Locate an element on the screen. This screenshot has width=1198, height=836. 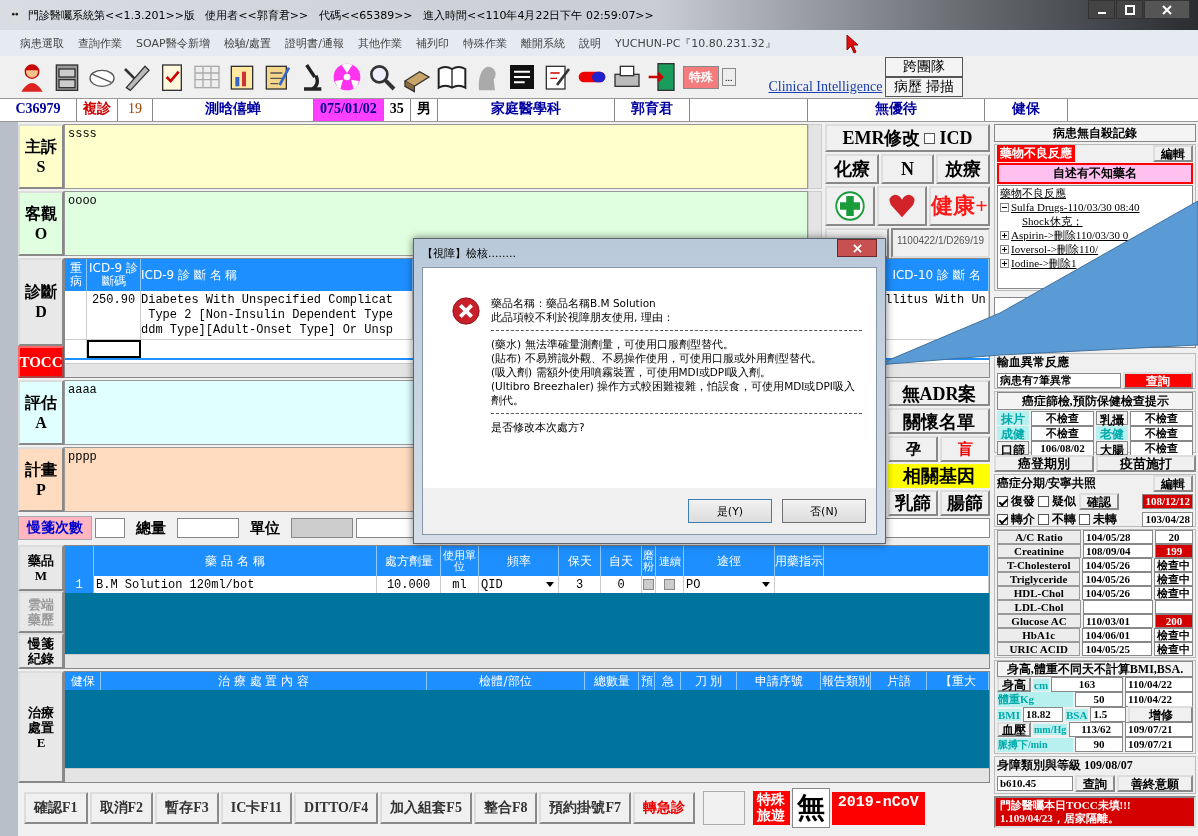
diagnosis-name: ddm Type][Adult-Onset Type] Or Unsp is located at coordinates (267, 330).